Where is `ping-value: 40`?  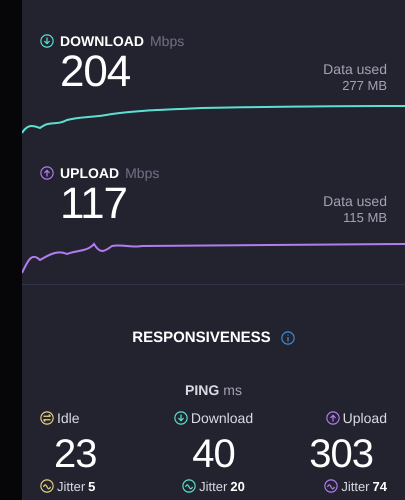
ping-value: 40 is located at coordinates (213, 454).